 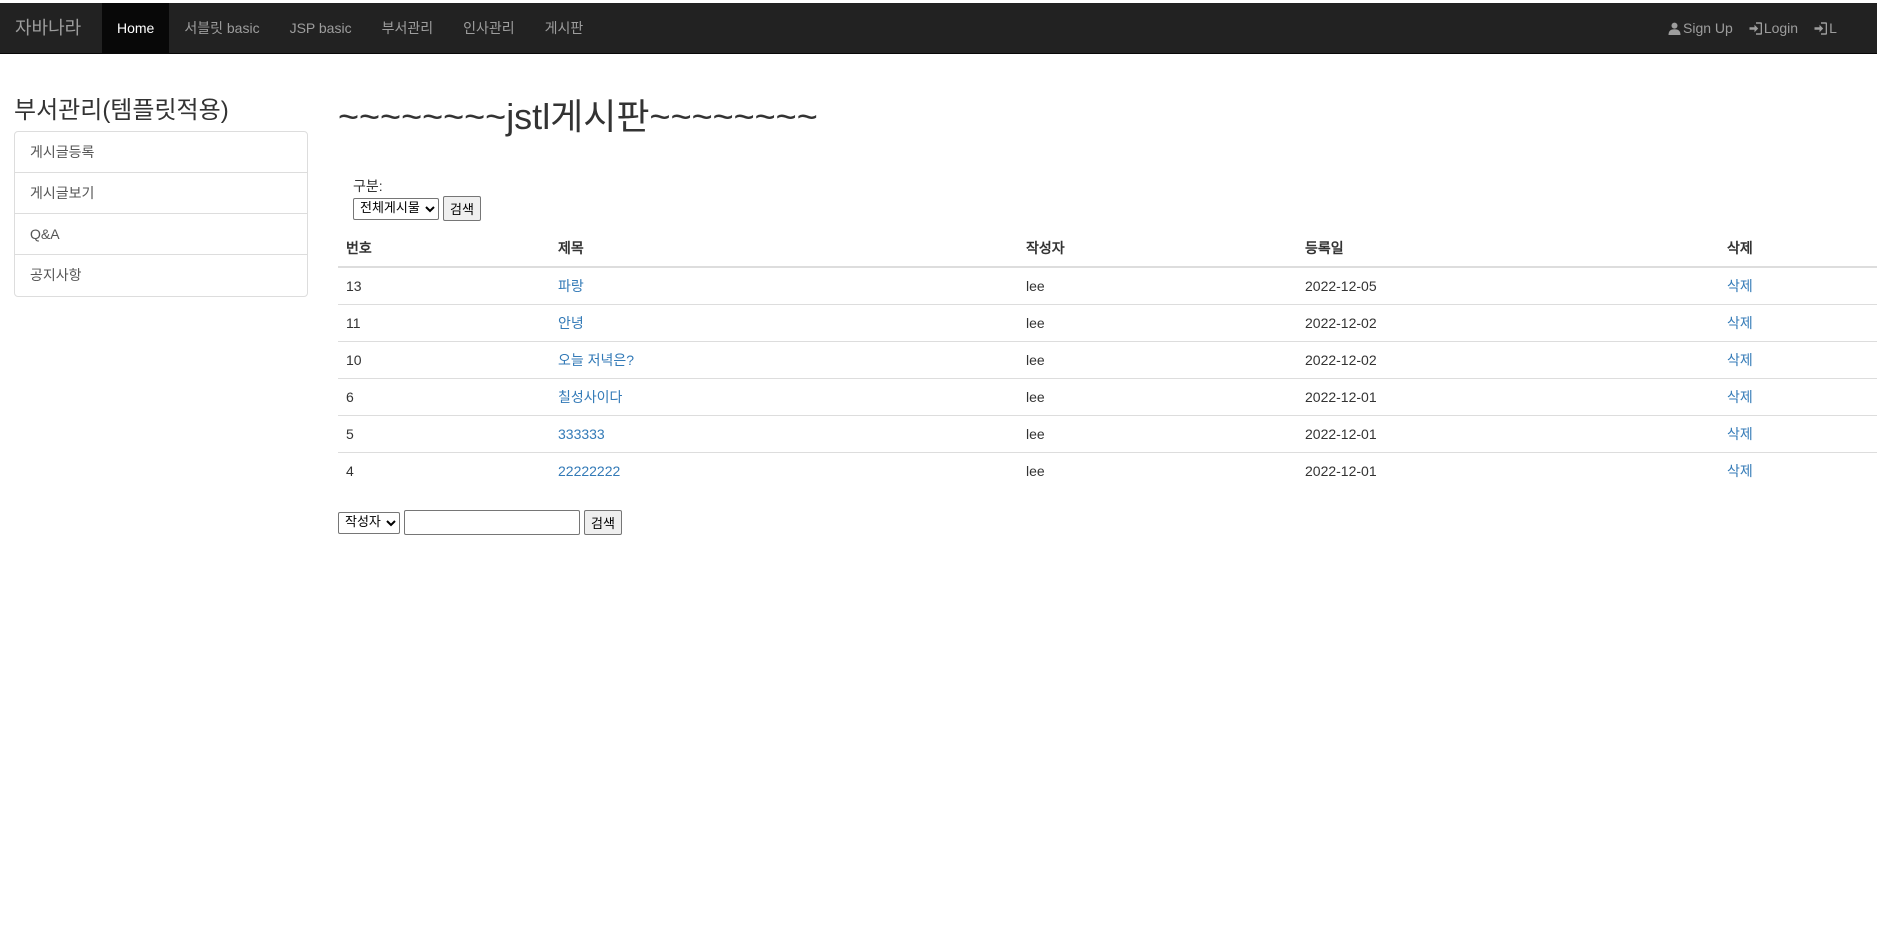 I want to click on filter-search-button: 검색, so click(x=462, y=208).